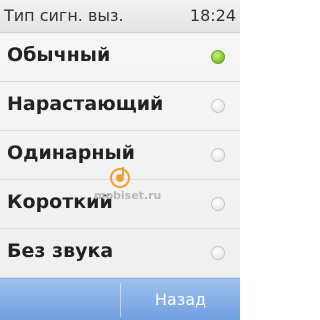  What do you see at coordinates (120, 57) in the screenshot?
I see `option-normal: Обычный` at bounding box center [120, 57].